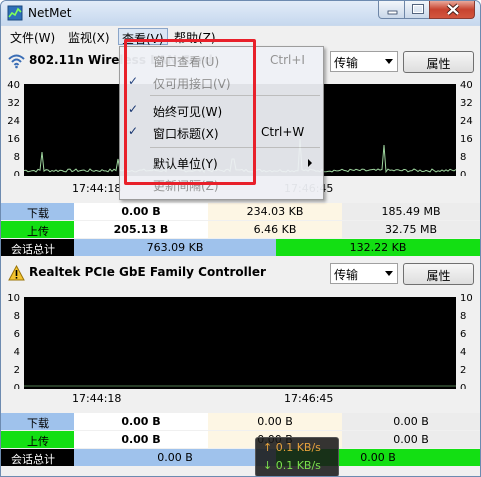 The height and width of the screenshot is (477, 481). What do you see at coordinates (411, 211) in the screenshot?
I see `download-total: 185.49 MB` at bounding box center [411, 211].